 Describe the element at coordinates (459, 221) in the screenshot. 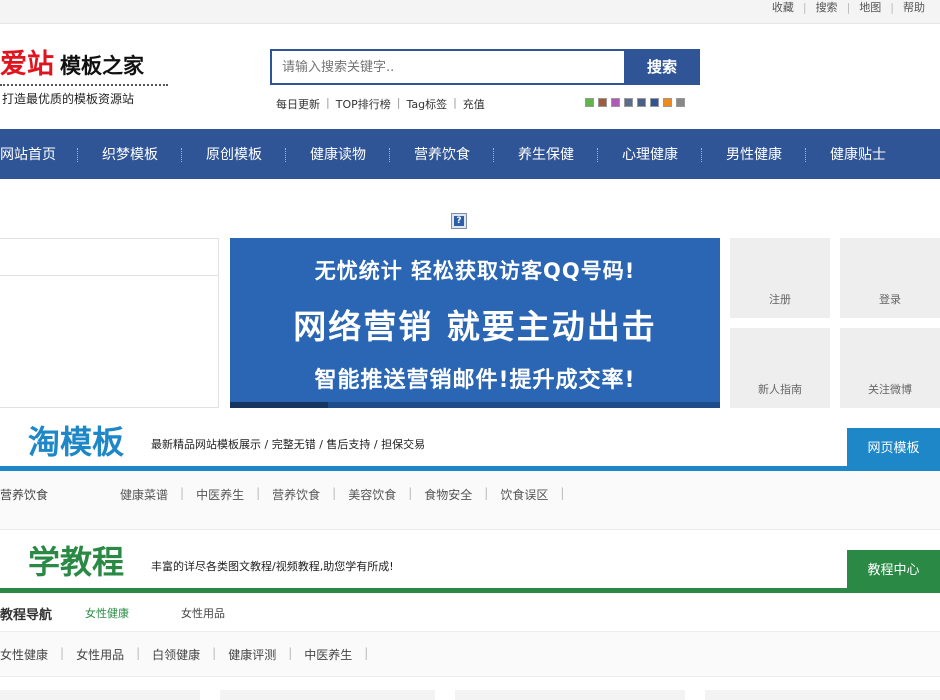

I see `broken-image-icon: ?` at that location.